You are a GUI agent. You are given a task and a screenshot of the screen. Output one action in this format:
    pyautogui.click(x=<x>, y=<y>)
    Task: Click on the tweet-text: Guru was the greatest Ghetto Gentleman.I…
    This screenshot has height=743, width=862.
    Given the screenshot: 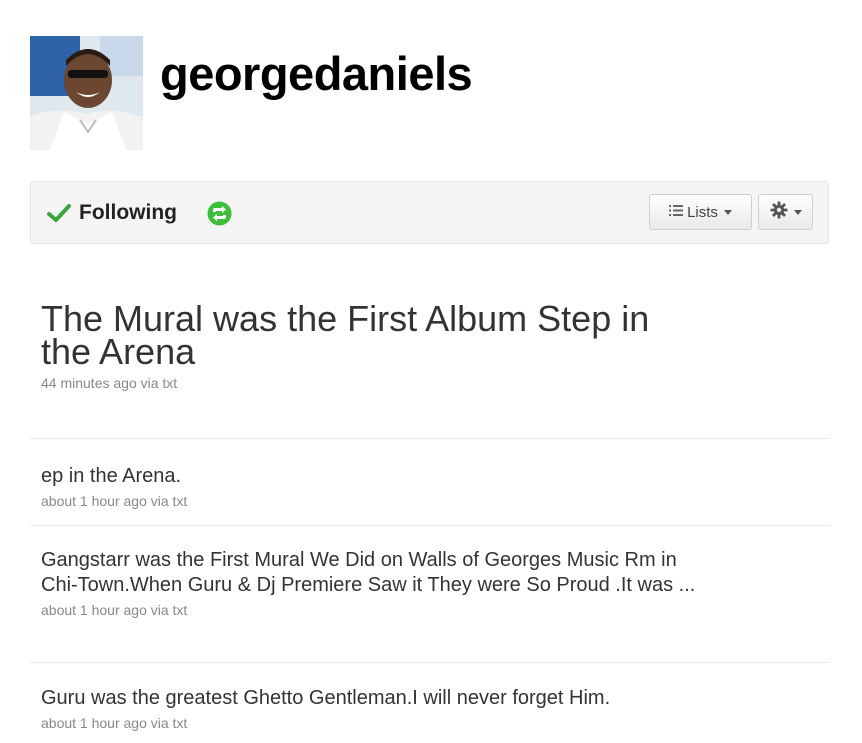 What is the action you would take?
    pyautogui.click(x=326, y=698)
    